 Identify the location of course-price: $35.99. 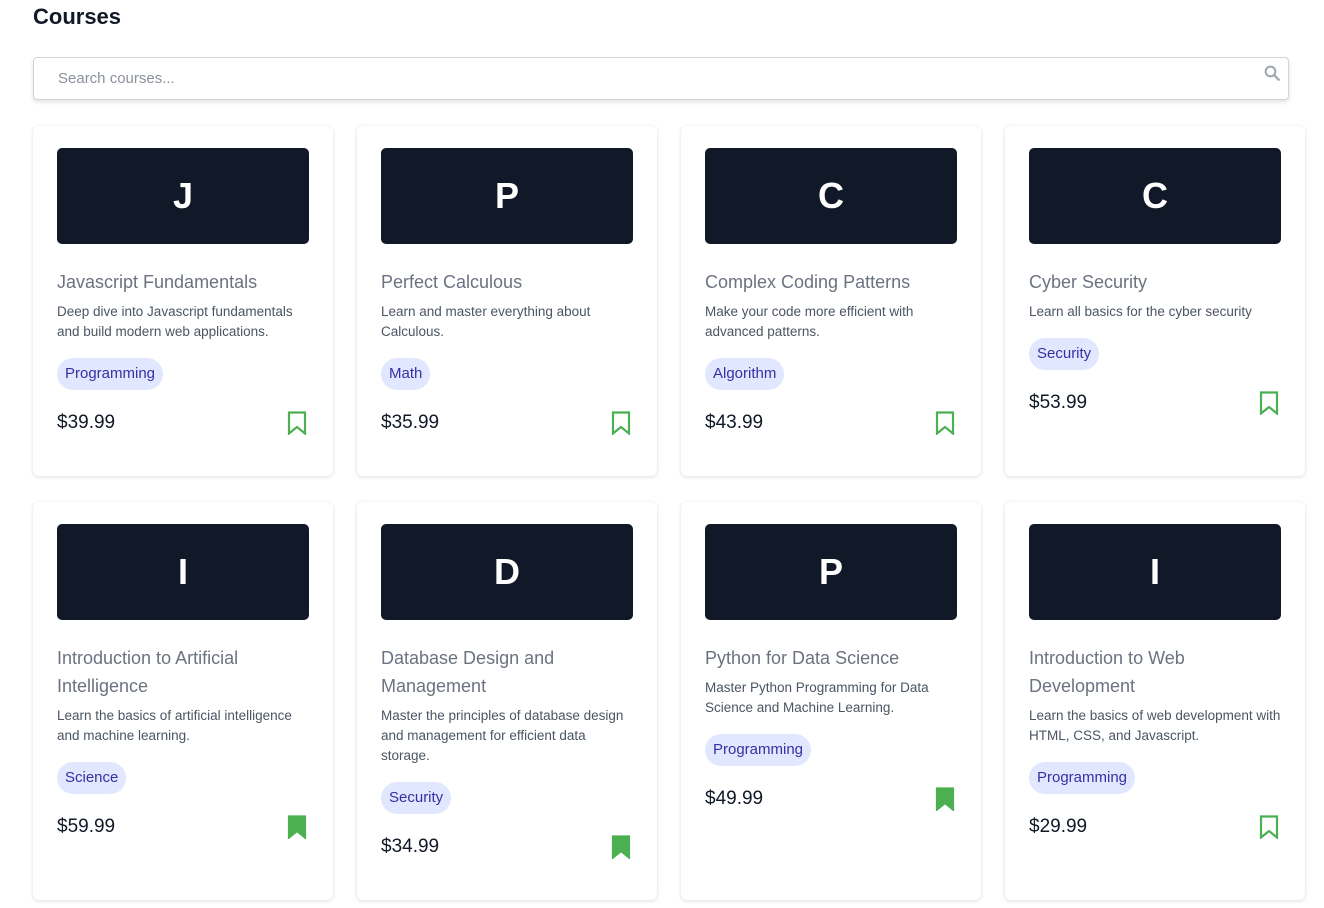
(410, 422).